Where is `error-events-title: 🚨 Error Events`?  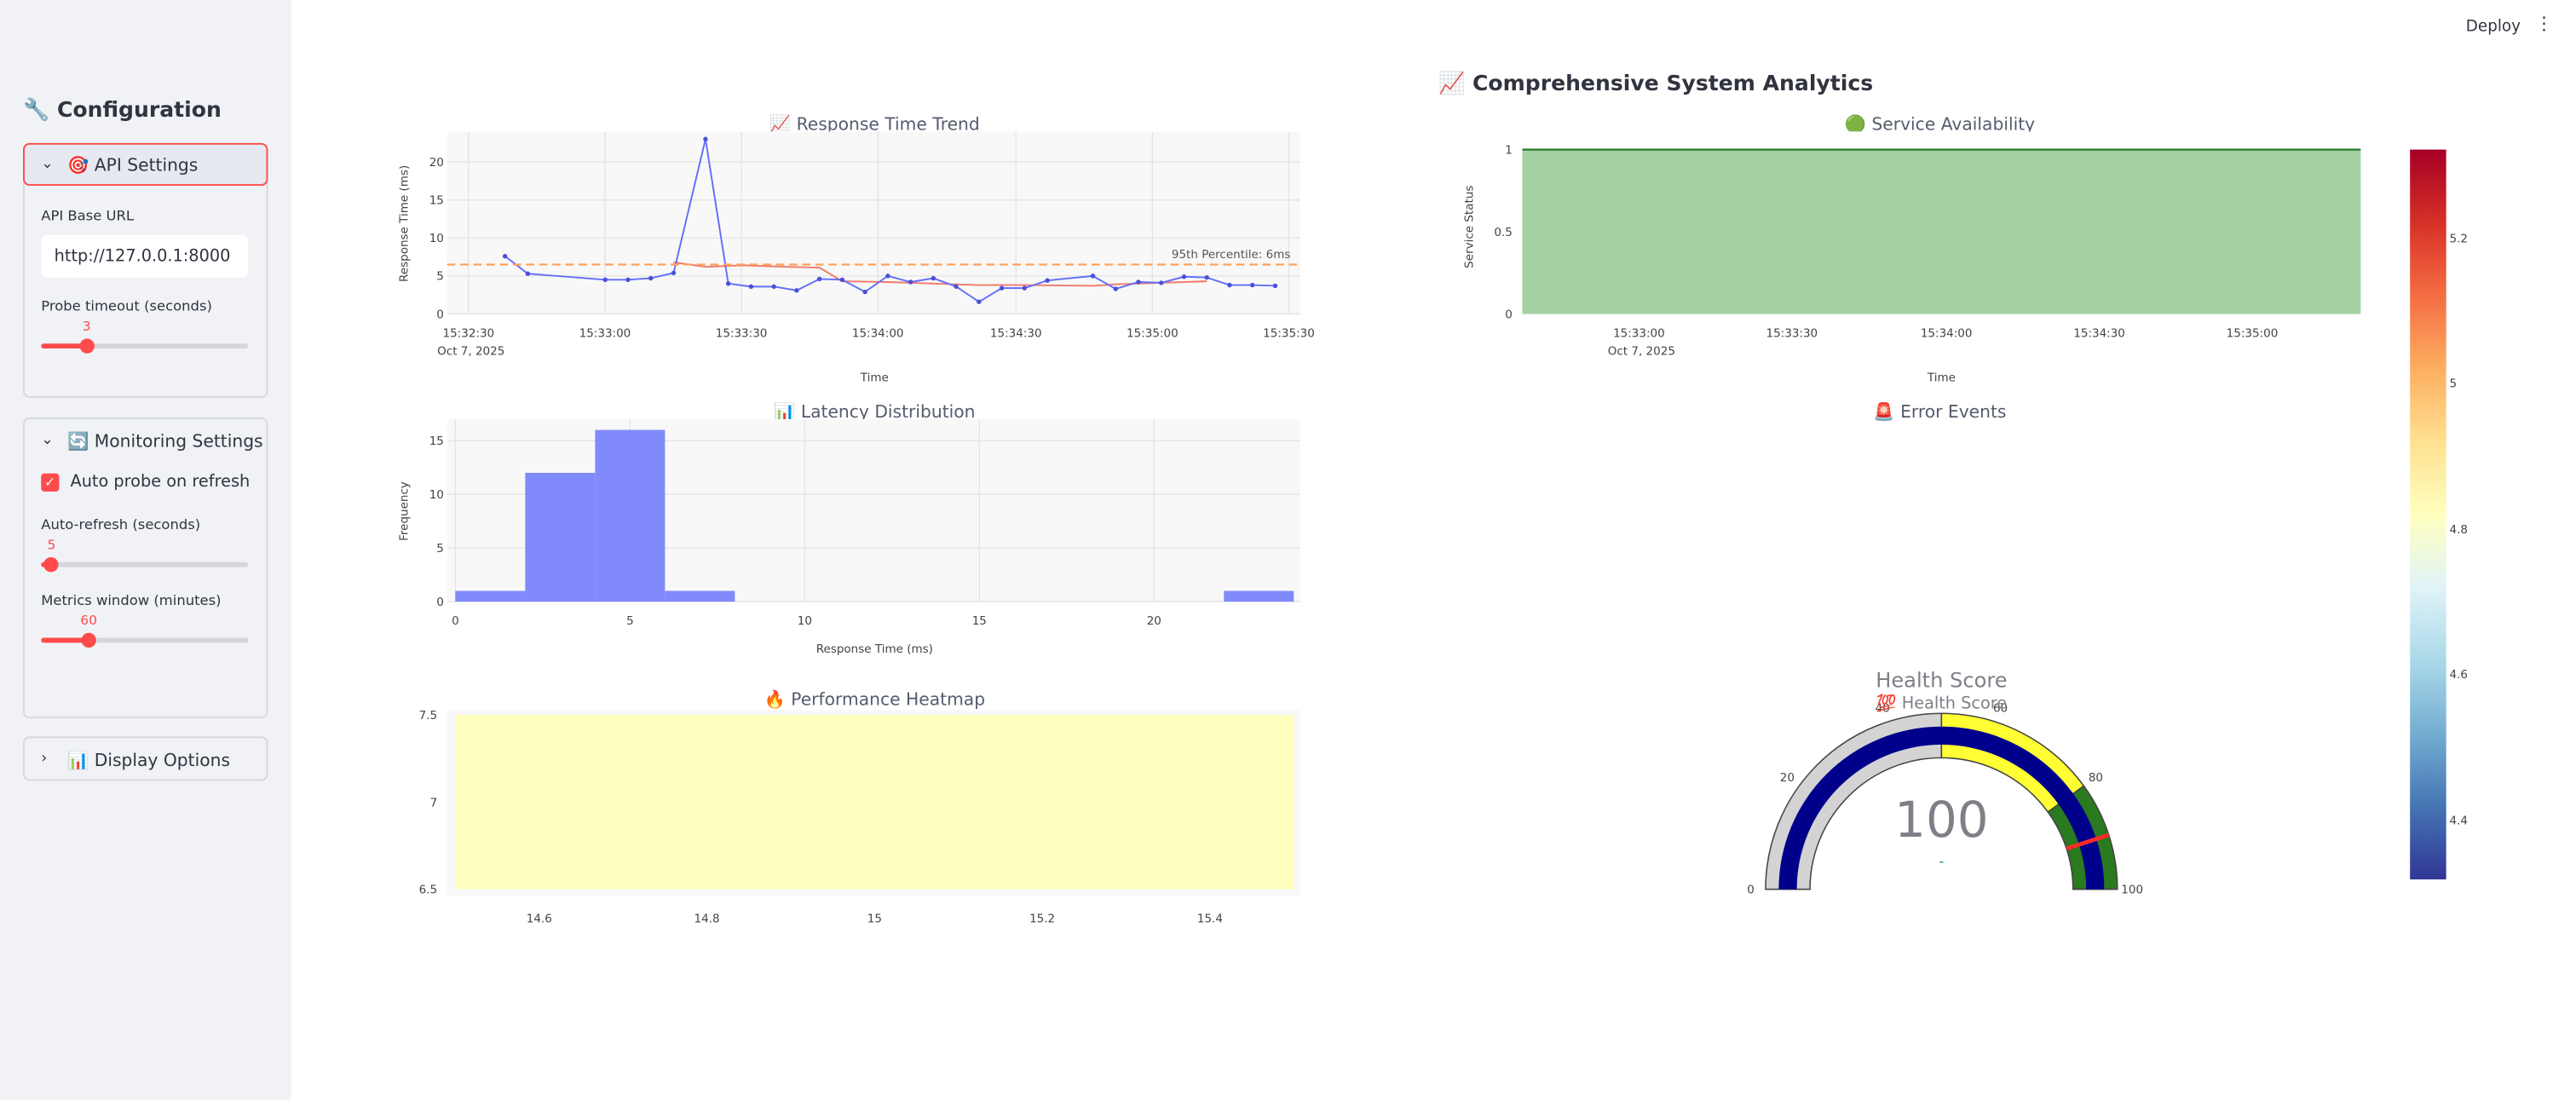
error-events-title: 🚨 Error Events is located at coordinates (1940, 412).